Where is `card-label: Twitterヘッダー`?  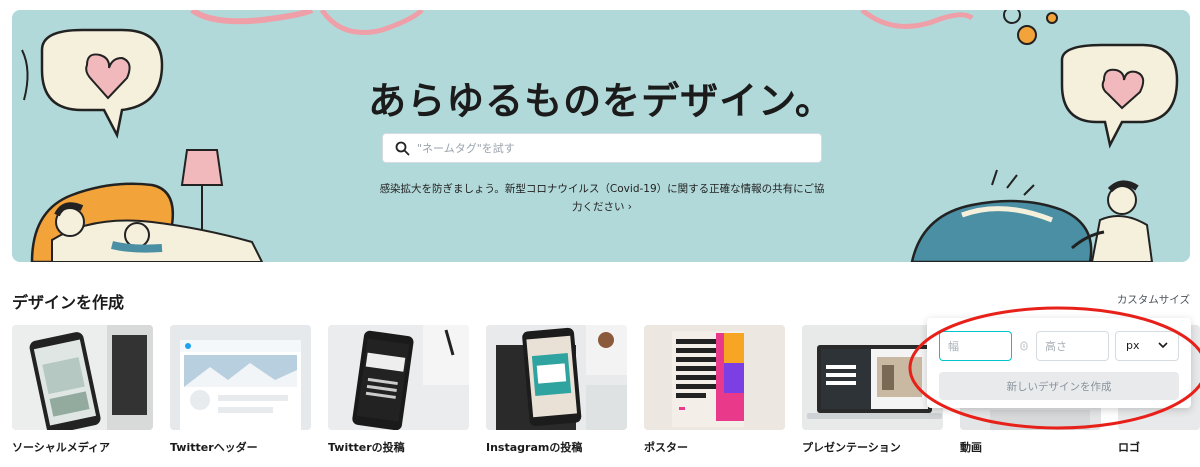 card-label: Twitterヘッダー is located at coordinates (214, 447).